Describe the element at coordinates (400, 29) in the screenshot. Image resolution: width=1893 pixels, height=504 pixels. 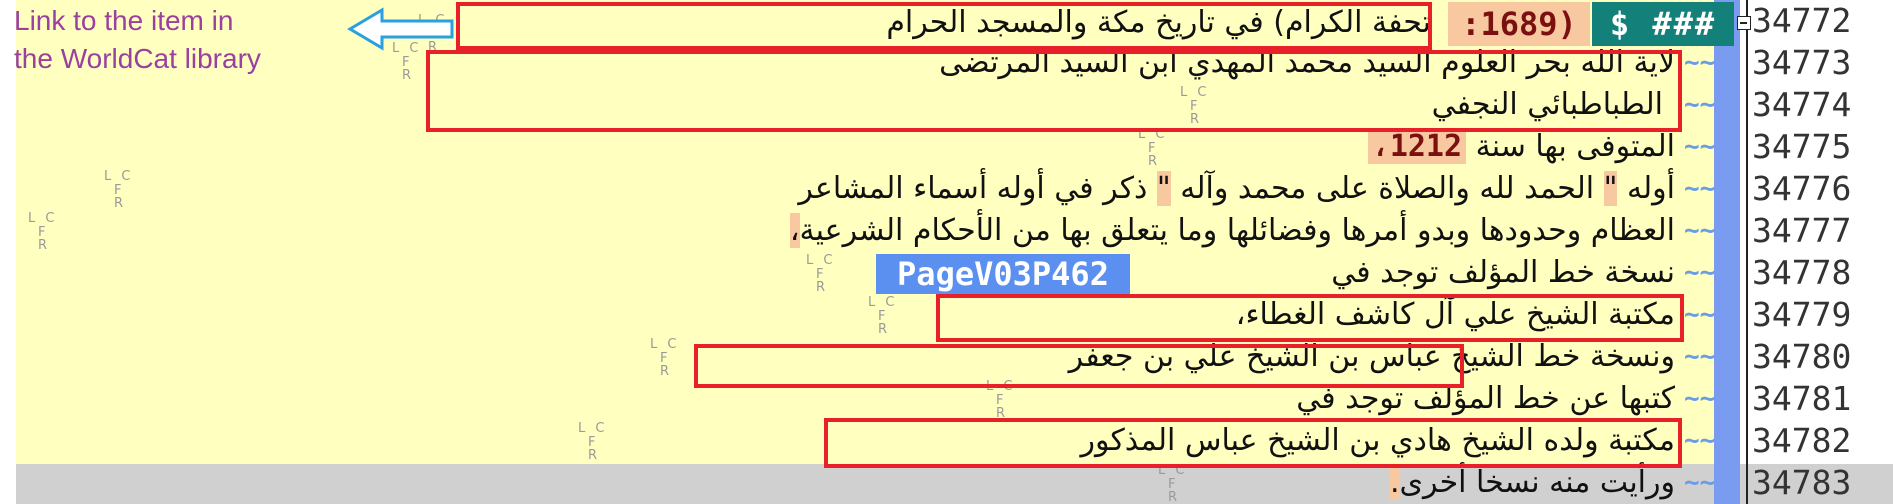
I see `arrow-left-icon` at that location.